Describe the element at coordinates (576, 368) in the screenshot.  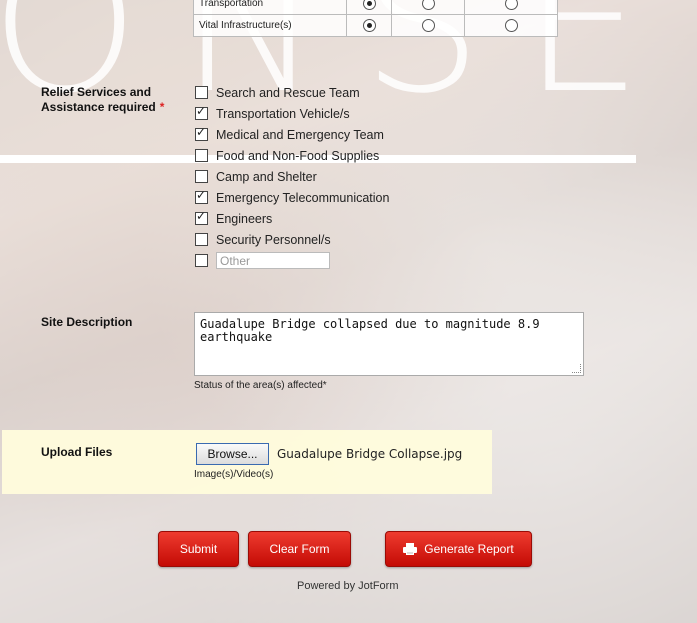
I see `resize-grip-icon` at that location.